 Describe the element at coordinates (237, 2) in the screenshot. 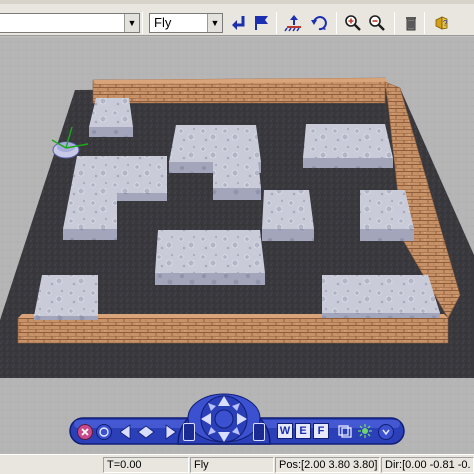

I see `menu-strip-fragment` at that location.